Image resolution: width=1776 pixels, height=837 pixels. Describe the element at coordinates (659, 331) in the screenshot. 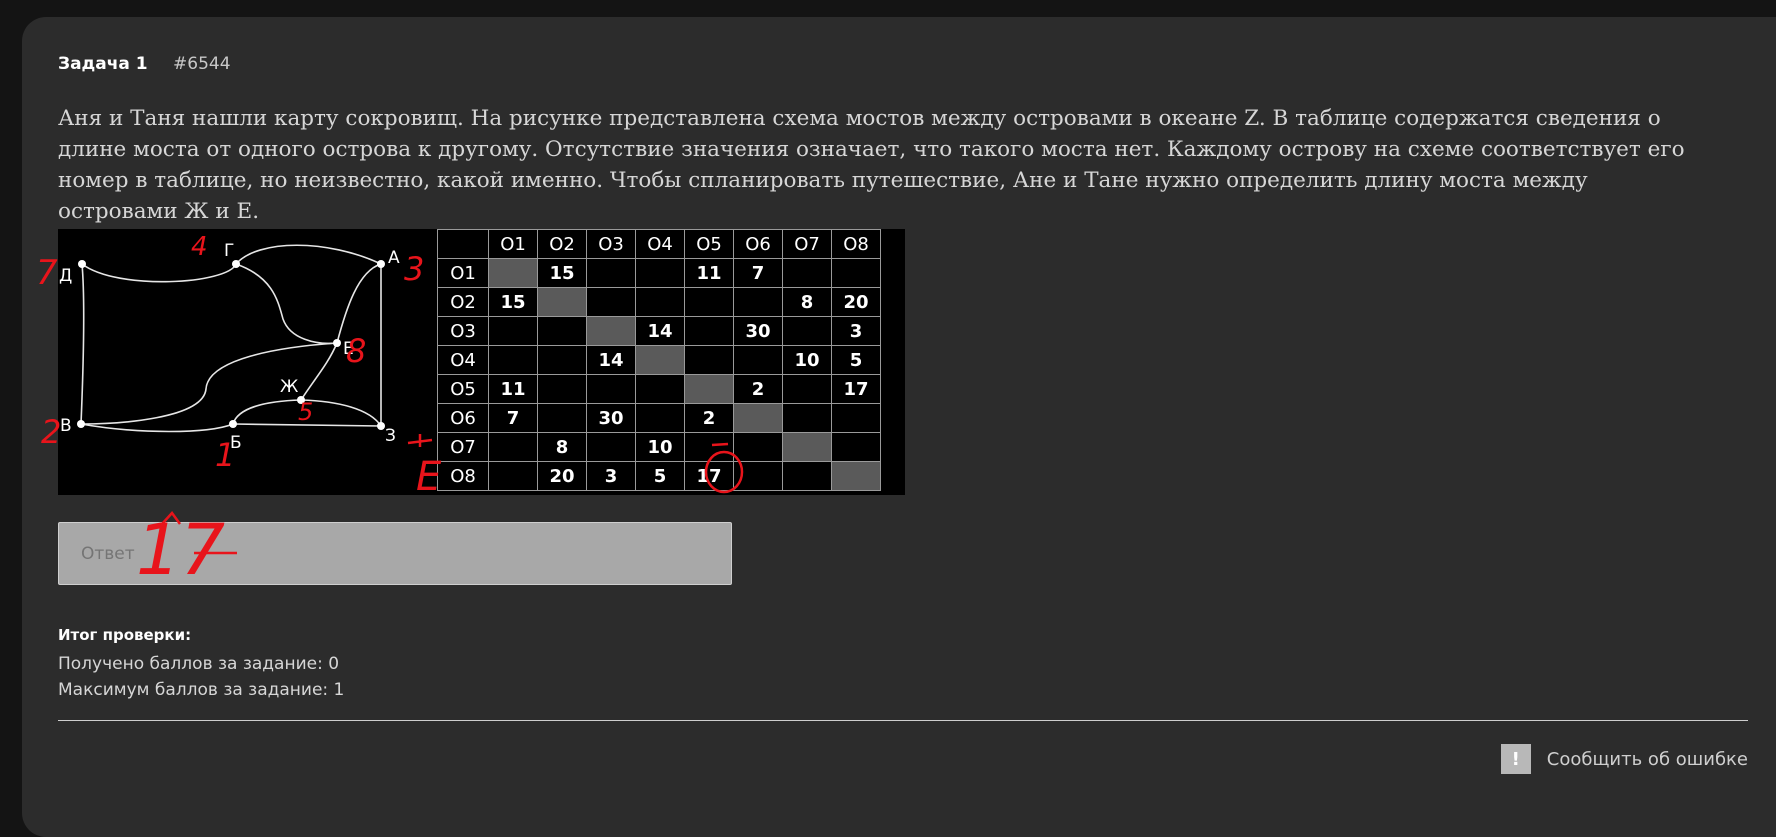

I see `table-row: О3 14 30 3` at that location.